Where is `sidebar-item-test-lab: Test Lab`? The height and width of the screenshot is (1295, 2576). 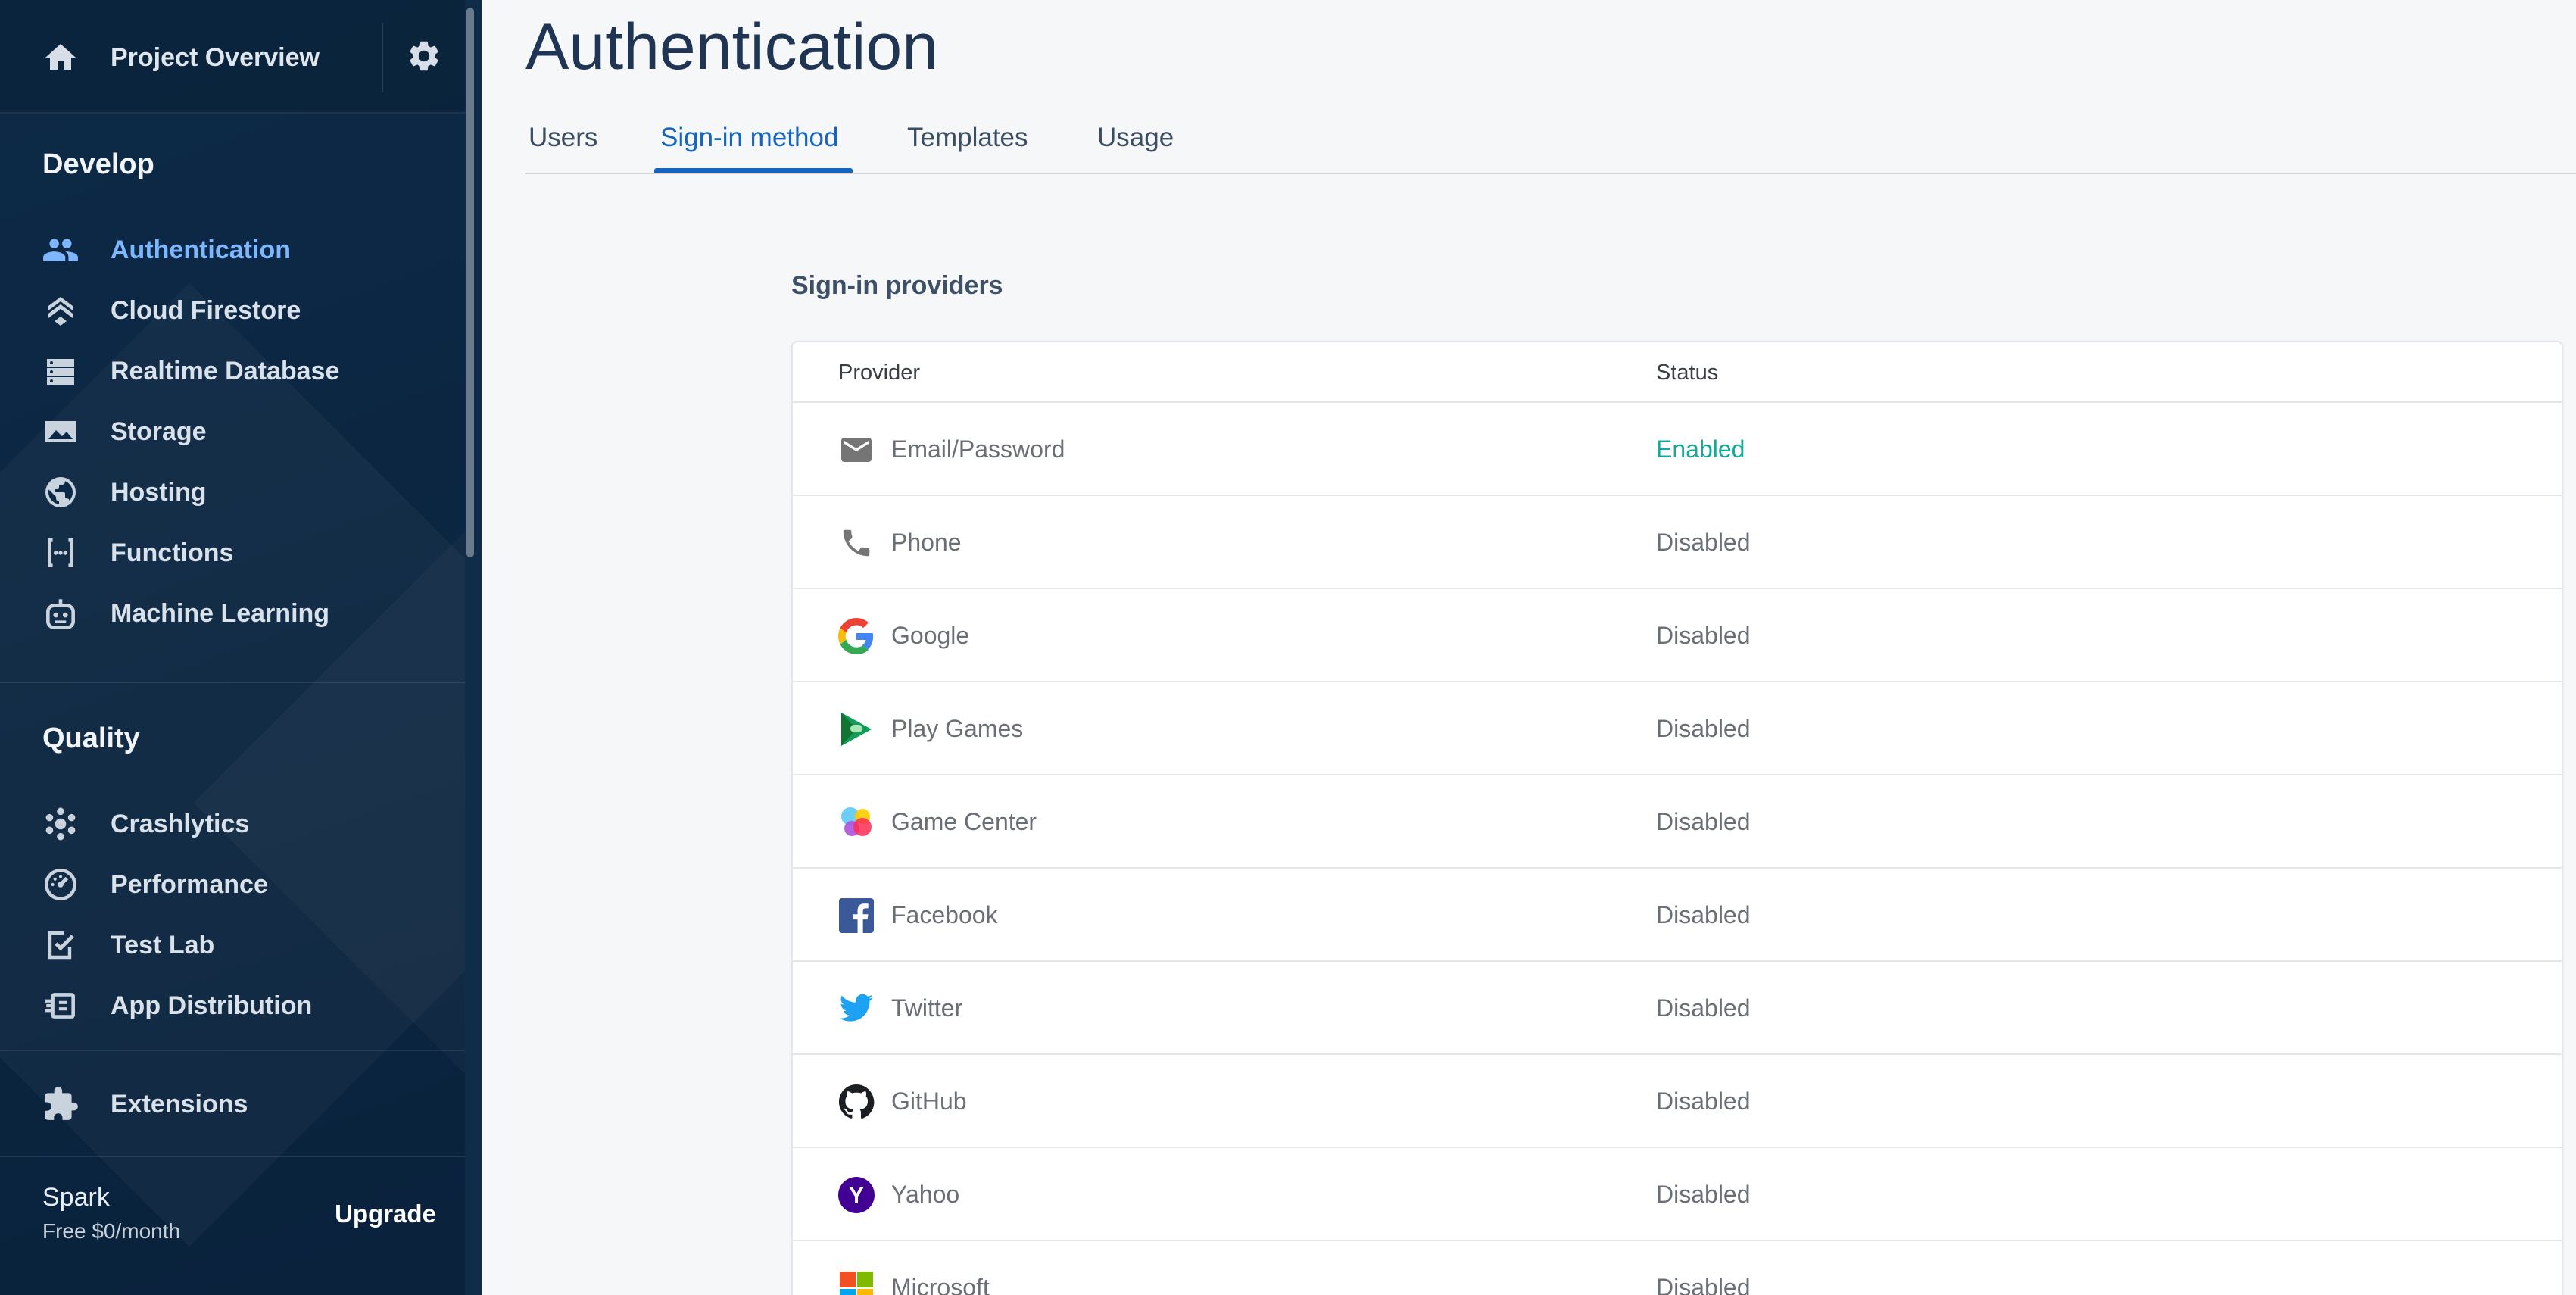 sidebar-item-test-lab: Test Lab is located at coordinates (232, 945).